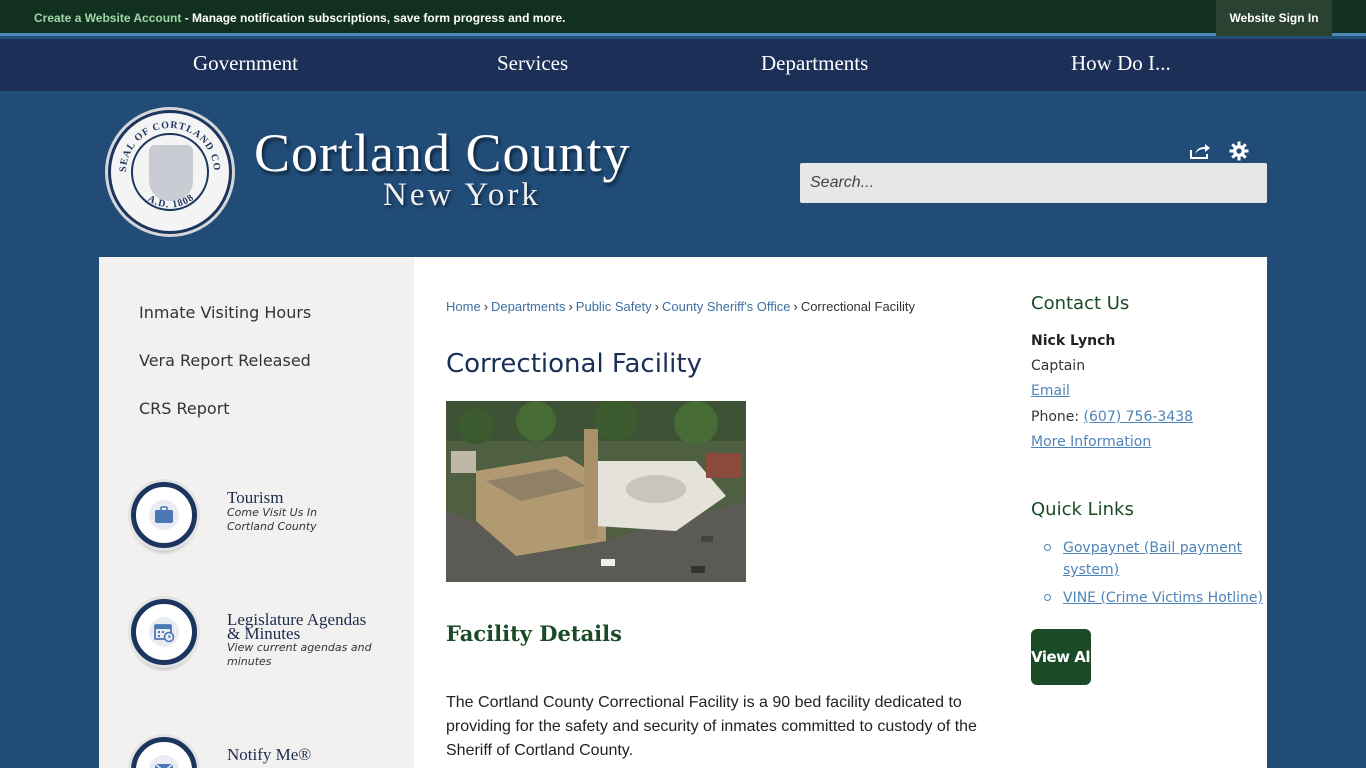 This screenshot has width=1366, height=768. Describe the element at coordinates (299, 647) in the screenshot. I see `feature-desc-legislature-1: View current agendas and` at that location.